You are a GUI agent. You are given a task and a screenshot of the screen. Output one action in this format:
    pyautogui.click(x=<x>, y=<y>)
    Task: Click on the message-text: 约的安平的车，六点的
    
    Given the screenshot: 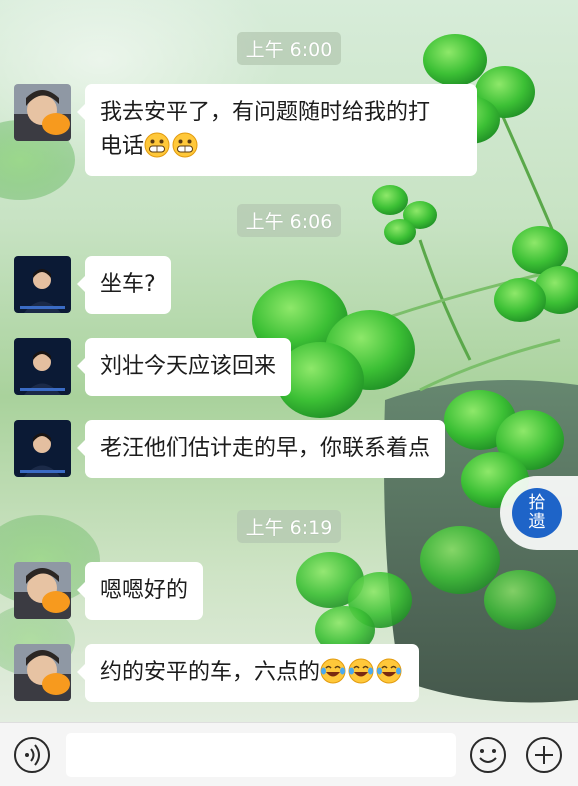 What is the action you would take?
    pyautogui.click(x=210, y=672)
    